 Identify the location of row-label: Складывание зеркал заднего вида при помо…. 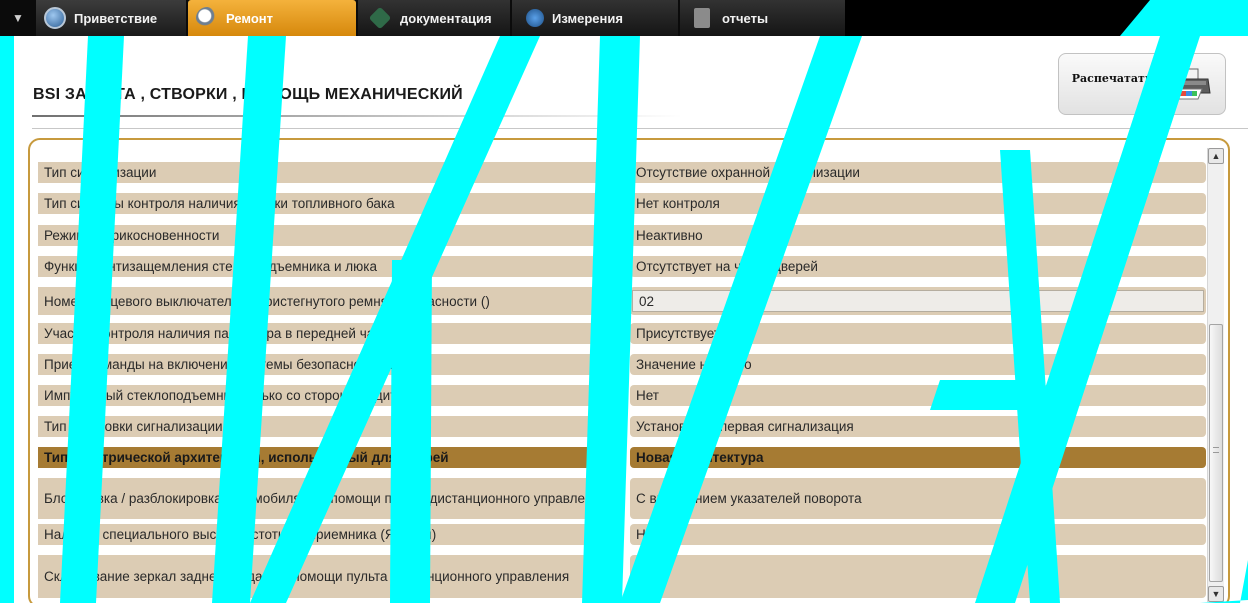
(330, 576).